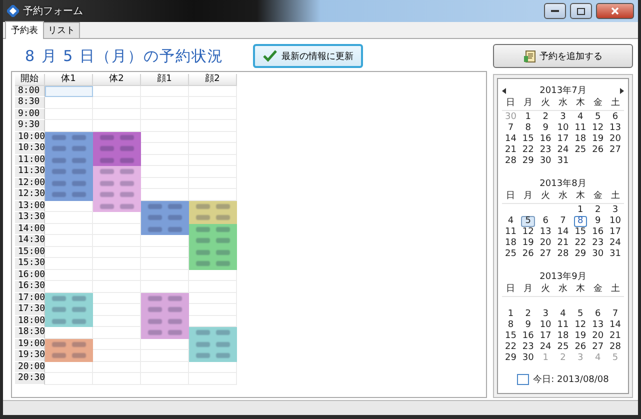 This screenshot has width=641, height=419. I want to click on previous-month-button, so click(504, 92).